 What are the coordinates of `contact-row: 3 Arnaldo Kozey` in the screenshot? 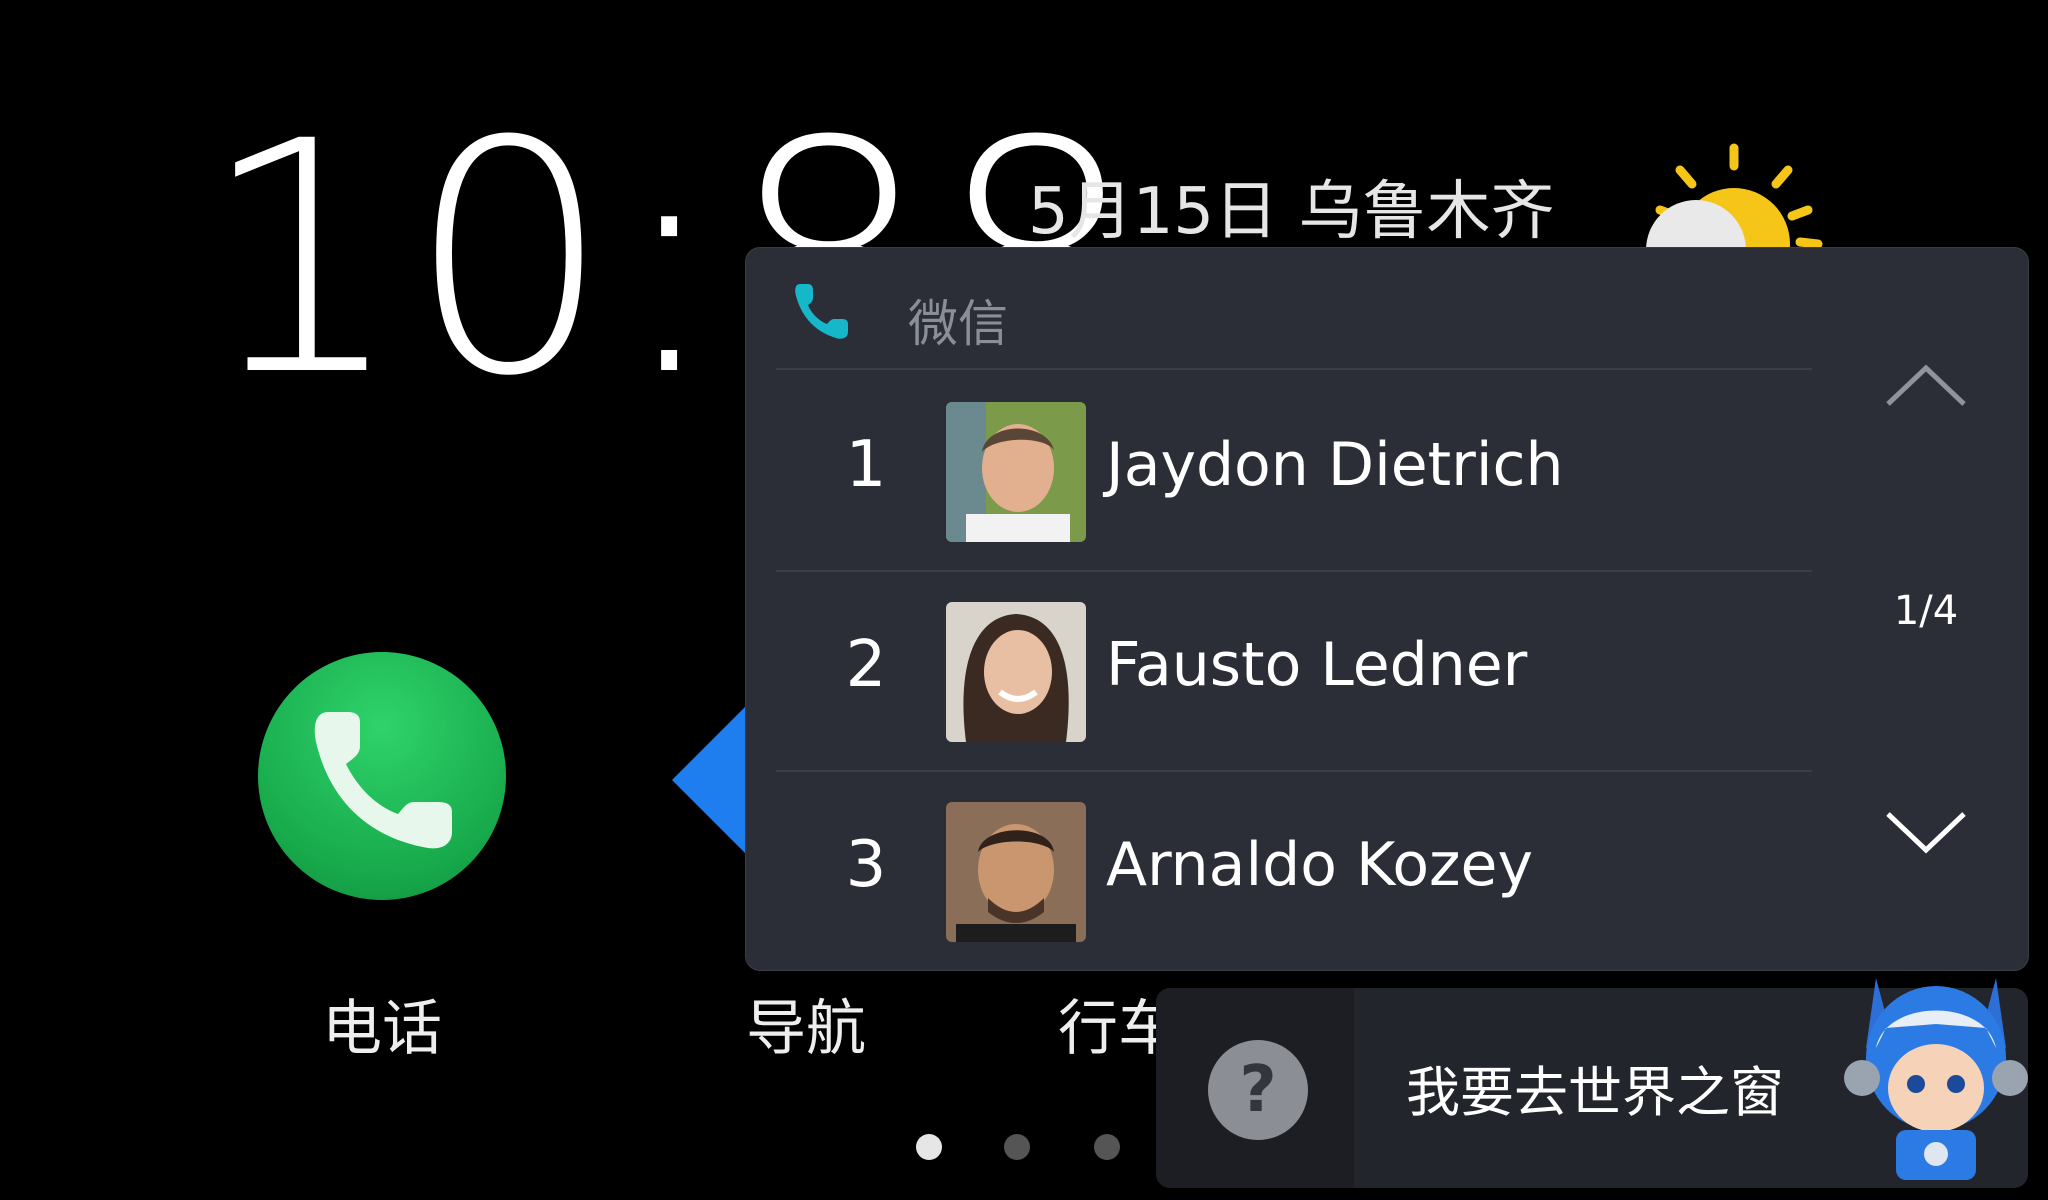 It's located at (1296, 870).